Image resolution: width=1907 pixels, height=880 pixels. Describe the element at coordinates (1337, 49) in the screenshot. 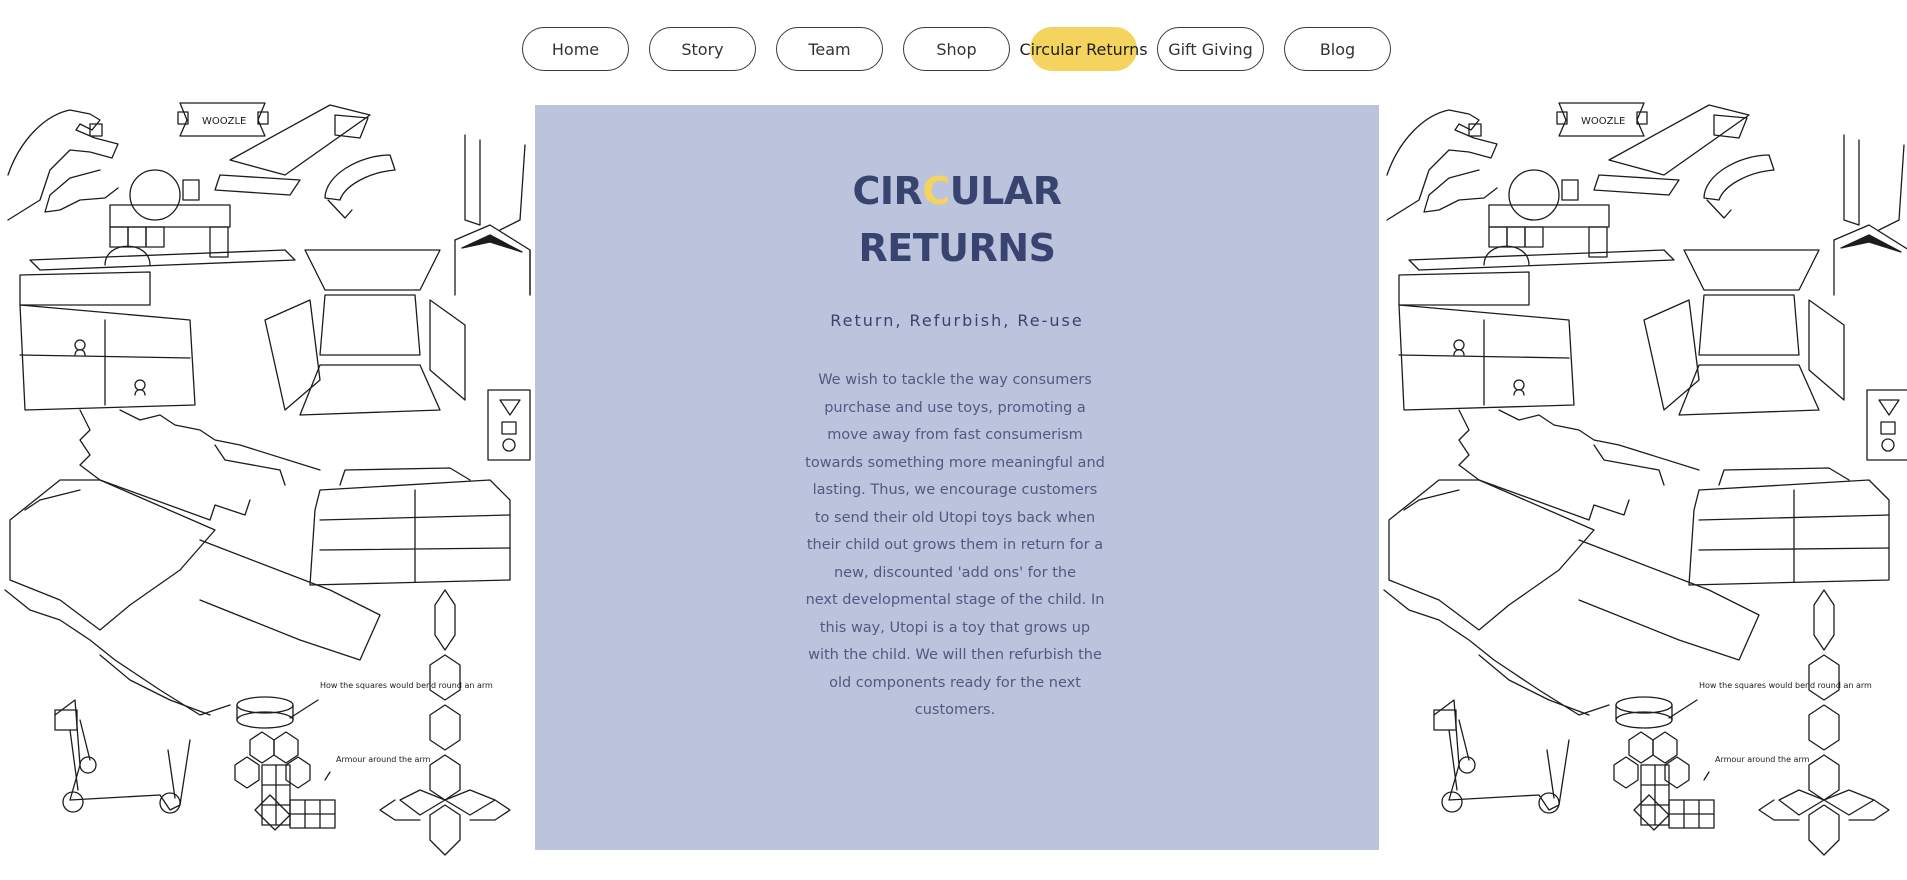

I see `nav-blog: Blog` at that location.